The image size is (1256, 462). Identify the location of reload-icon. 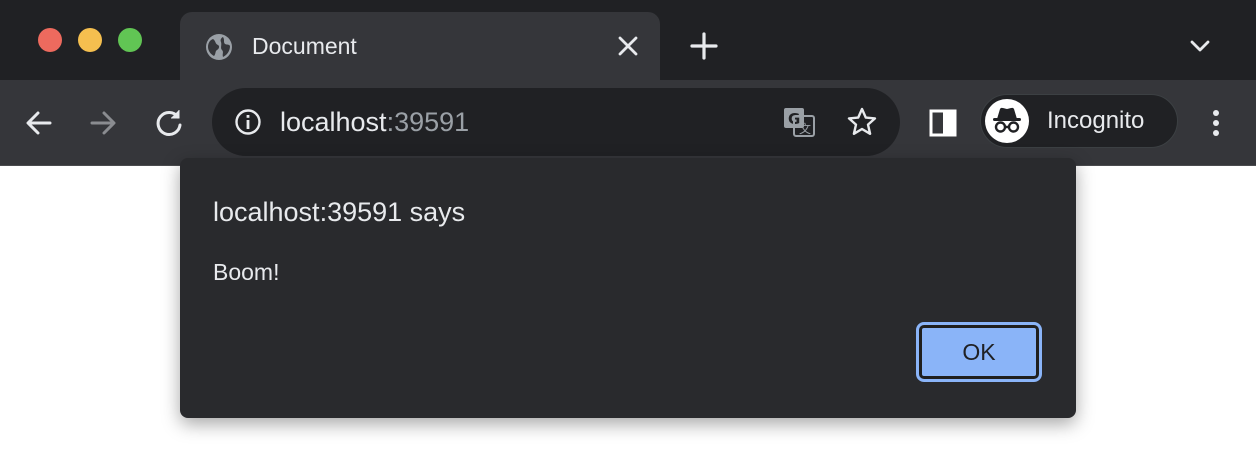
(169, 123).